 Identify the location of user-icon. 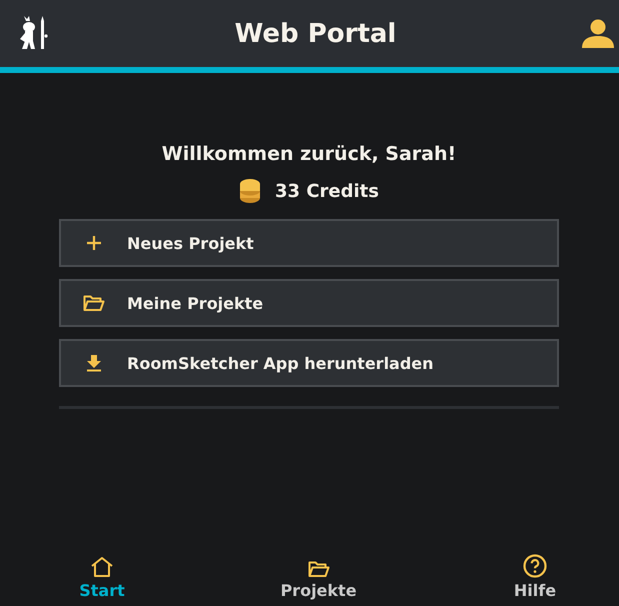
(598, 33).